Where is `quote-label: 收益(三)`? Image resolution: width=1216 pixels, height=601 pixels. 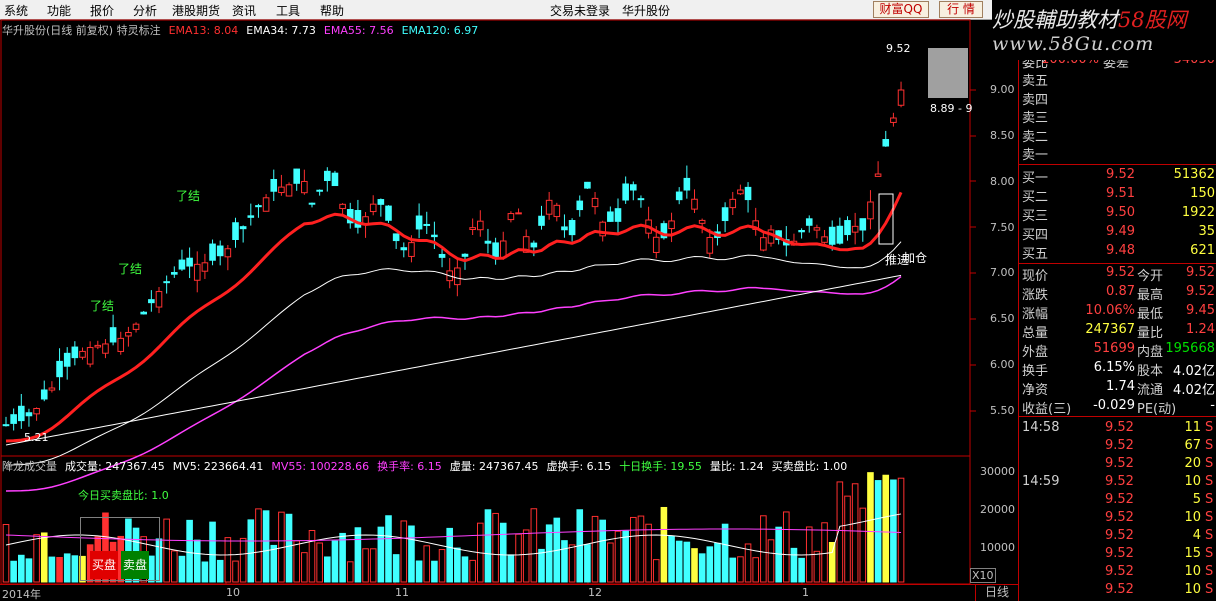
quote-label: 收益(三) is located at coordinates (1047, 409).